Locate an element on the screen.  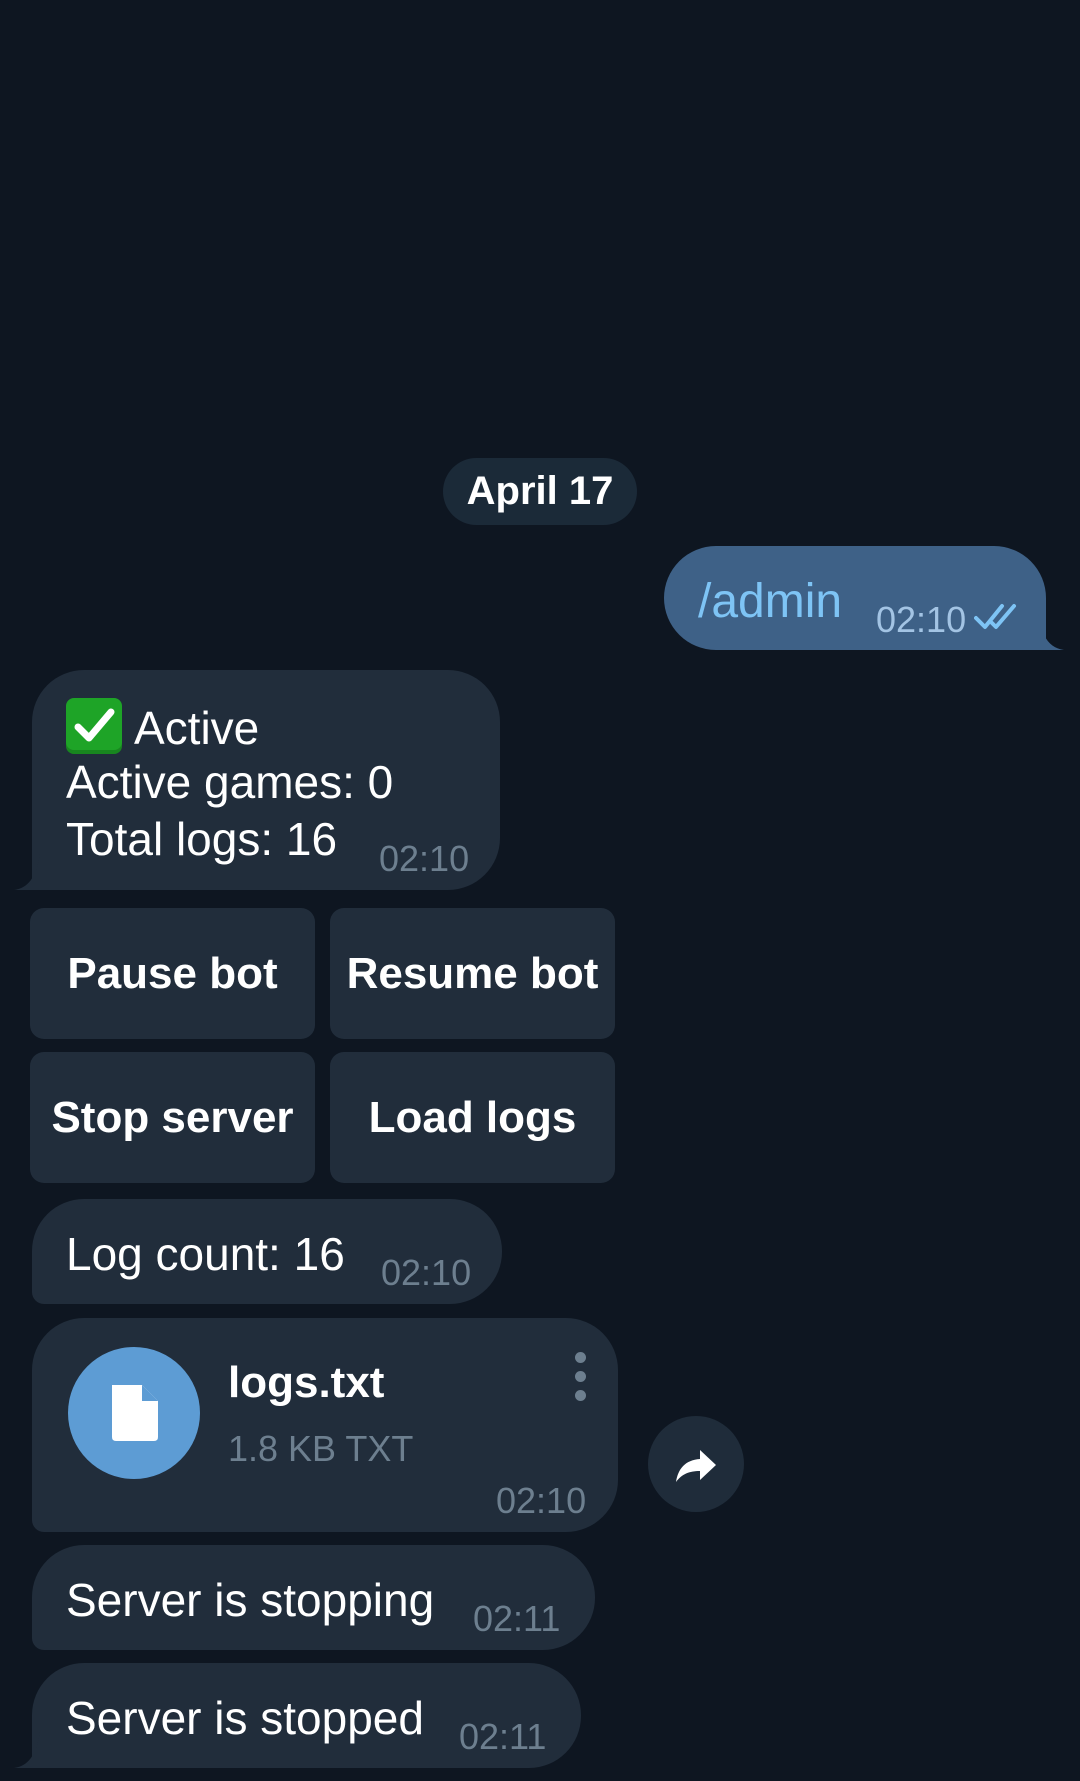
file-size-type: 1.8 KB TXT is located at coordinates (321, 1448).